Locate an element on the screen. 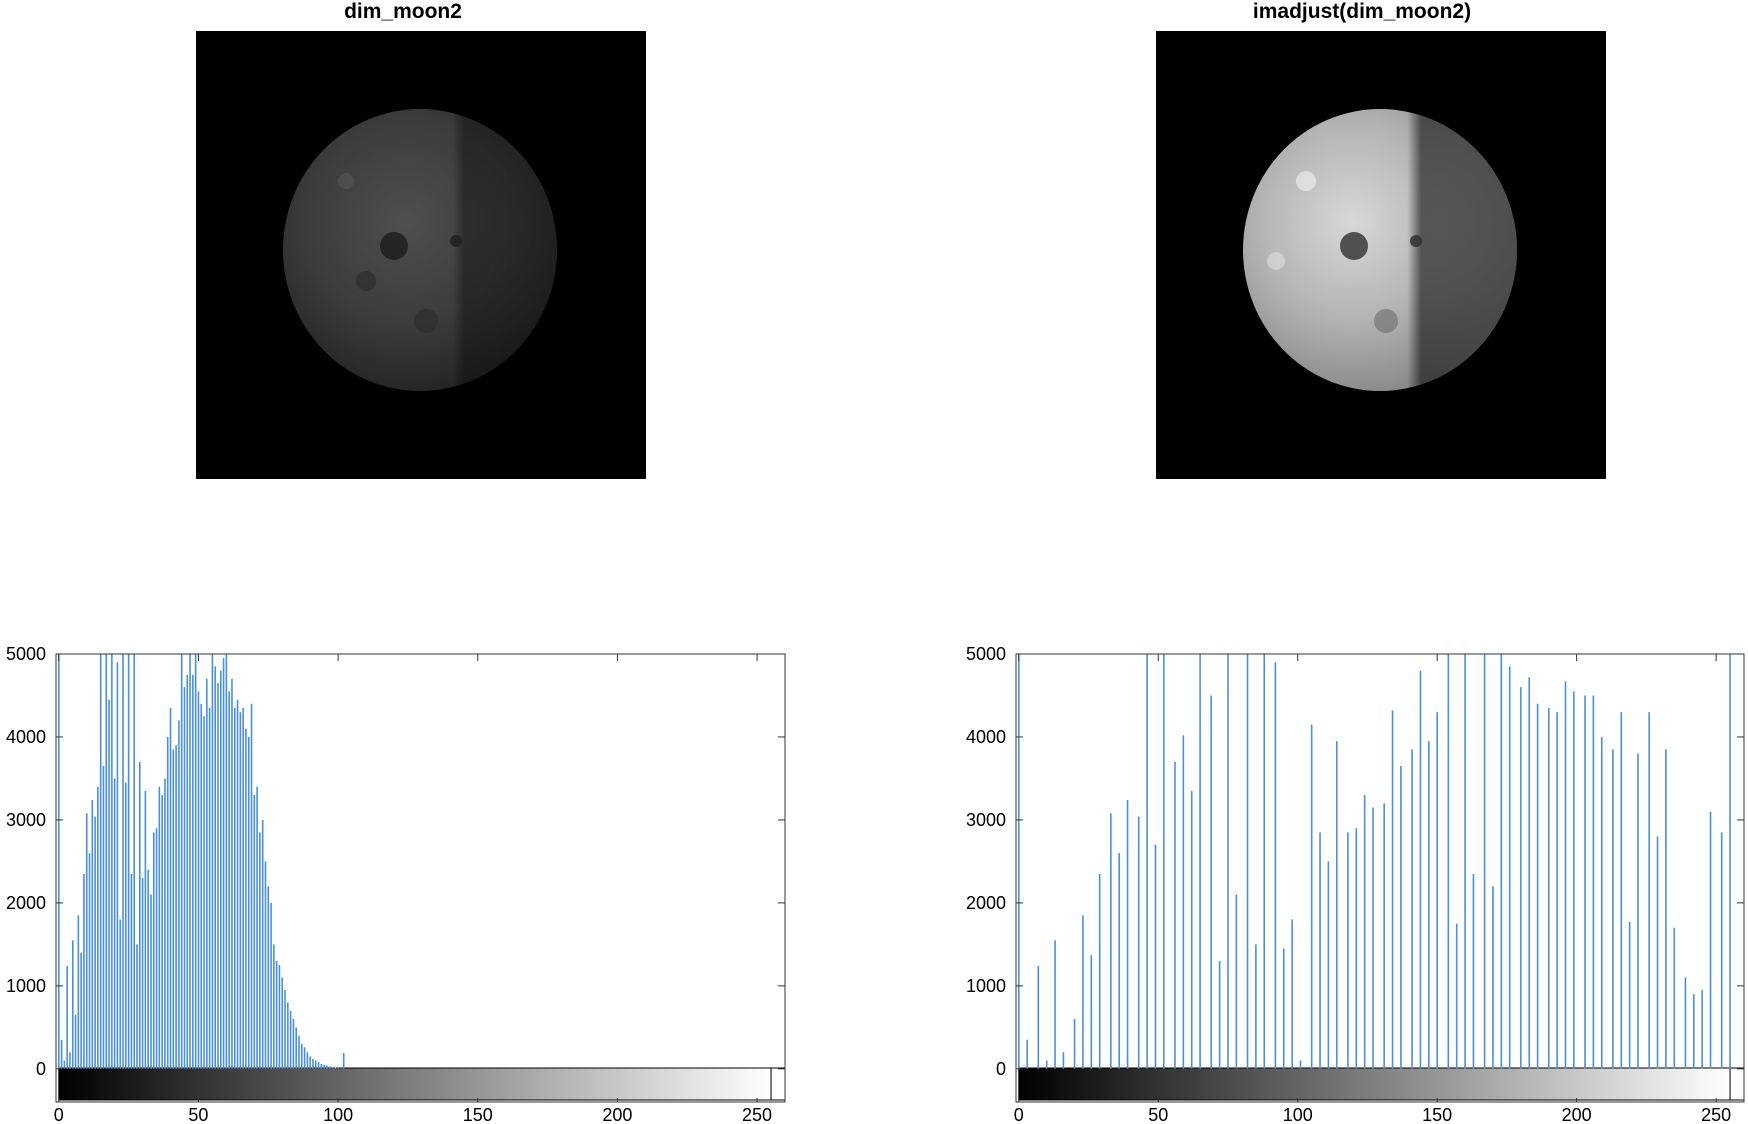 The image size is (1748, 1124). colorbar is located at coordinates (1374, 1084).